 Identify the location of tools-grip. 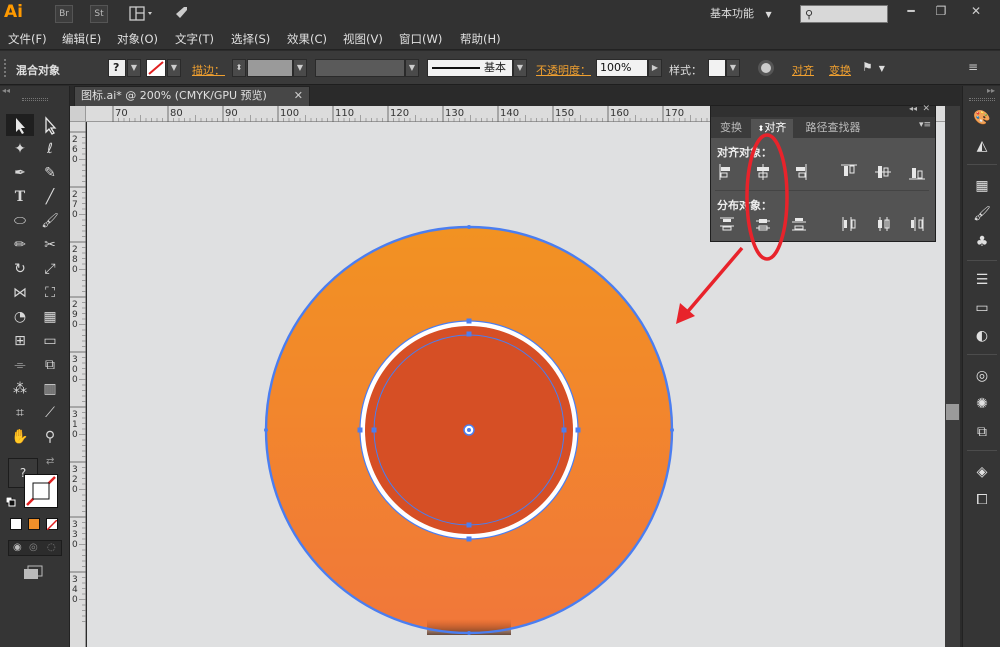
(35, 99).